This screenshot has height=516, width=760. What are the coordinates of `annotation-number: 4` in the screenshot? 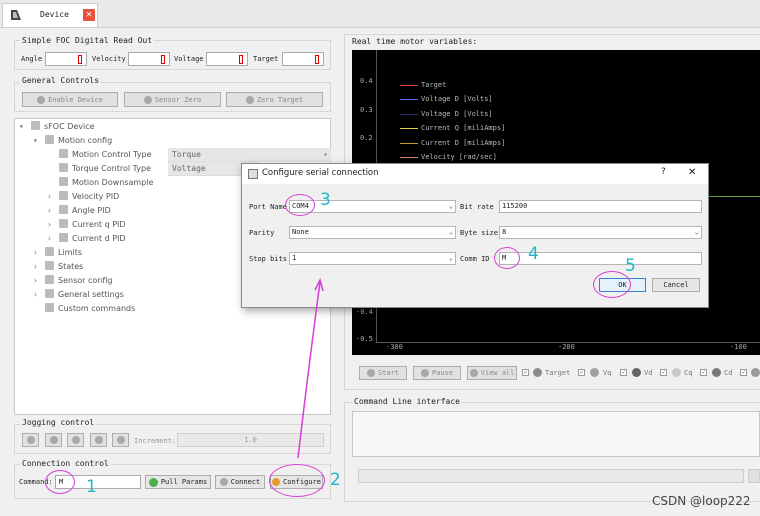 It's located at (533, 254).